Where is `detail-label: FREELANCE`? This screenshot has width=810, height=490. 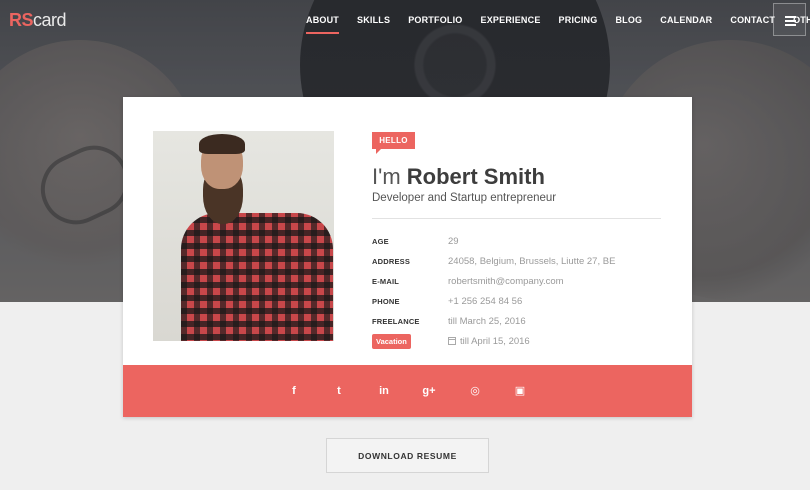 detail-label: FREELANCE is located at coordinates (396, 321).